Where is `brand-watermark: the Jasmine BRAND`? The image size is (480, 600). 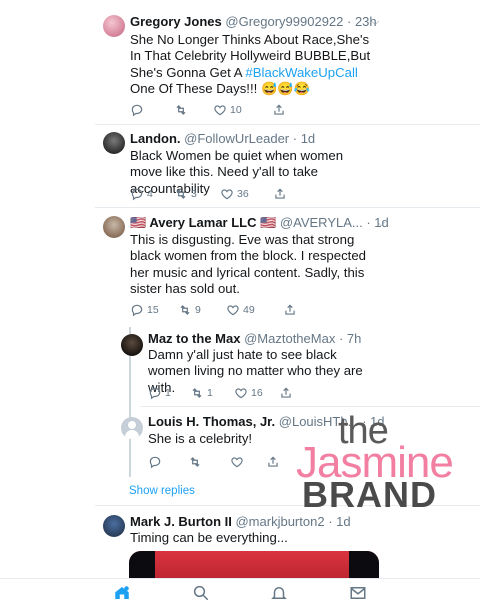 brand-watermark: the Jasmine BRAND is located at coordinates (386, 462).